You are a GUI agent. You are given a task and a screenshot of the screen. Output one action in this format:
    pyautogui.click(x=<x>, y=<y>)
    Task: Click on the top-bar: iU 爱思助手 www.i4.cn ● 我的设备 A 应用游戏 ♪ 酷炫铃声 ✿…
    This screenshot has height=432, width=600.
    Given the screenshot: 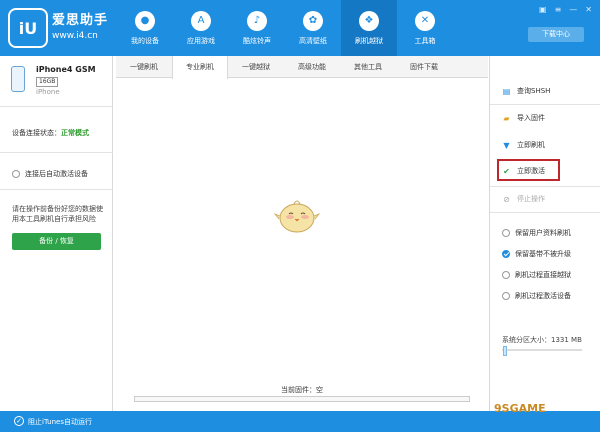 What is the action you would take?
    pyautogui.click(x=300, y=28)
    